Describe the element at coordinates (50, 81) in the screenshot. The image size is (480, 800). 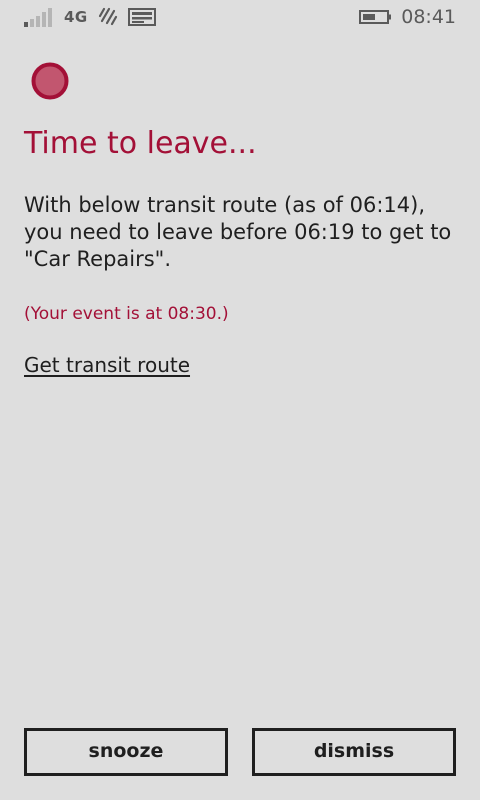
I see `reminder-bell-icon` at that location.